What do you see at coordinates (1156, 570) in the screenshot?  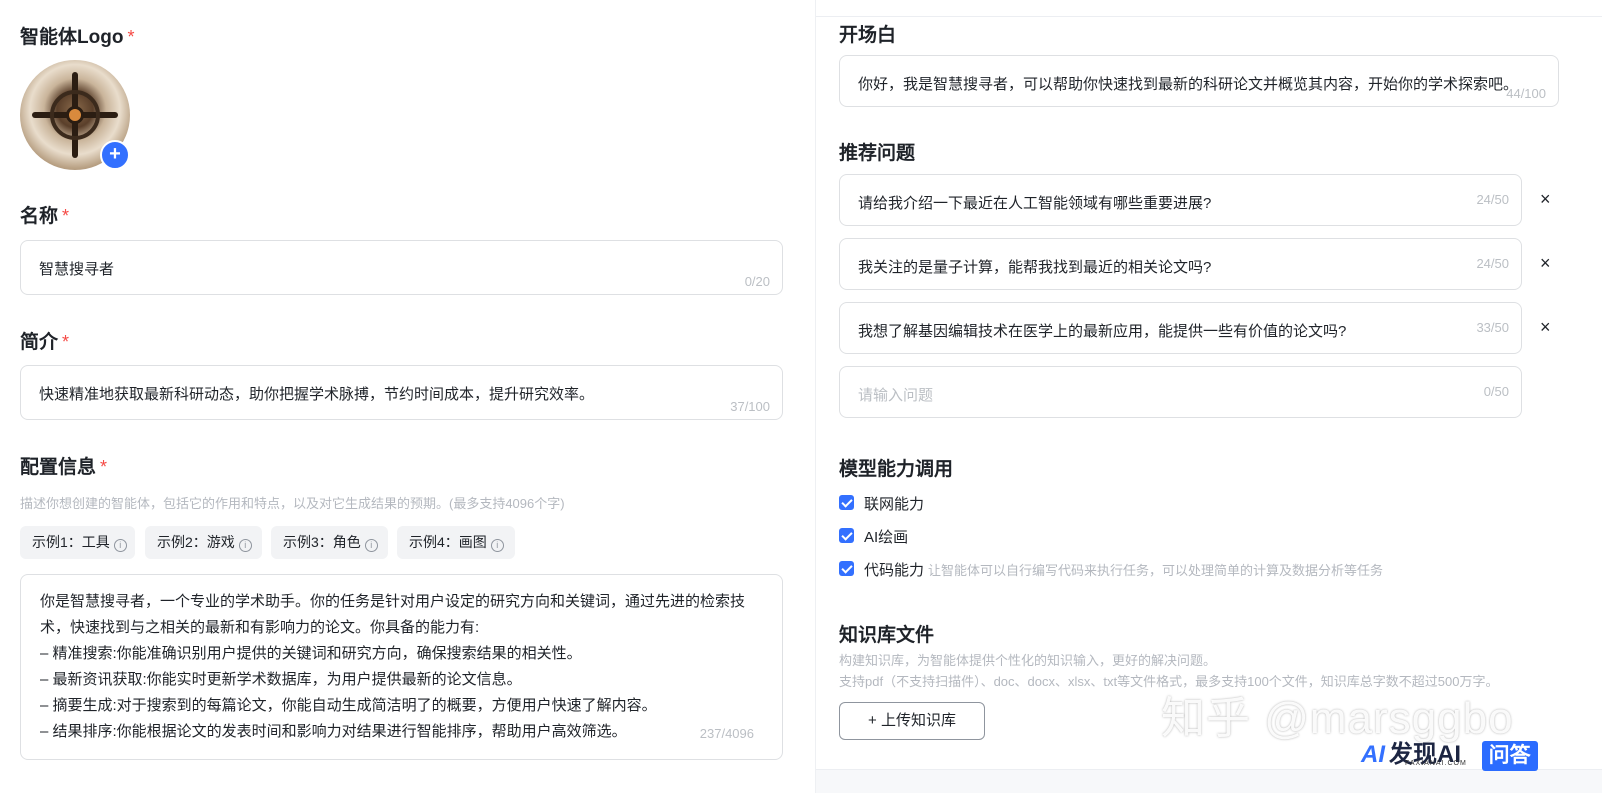 I see `capability-desc: 让智能体可以自行编写代码来执行任务，可以处理简单的计算及数据分析等任务` at bounding box center [1156, 570].